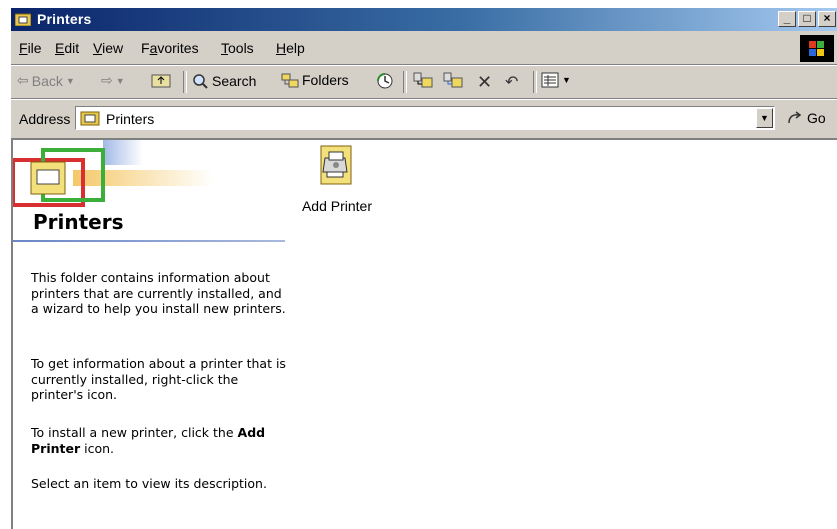  I want to click on menu-file: File, so click(30, 48).